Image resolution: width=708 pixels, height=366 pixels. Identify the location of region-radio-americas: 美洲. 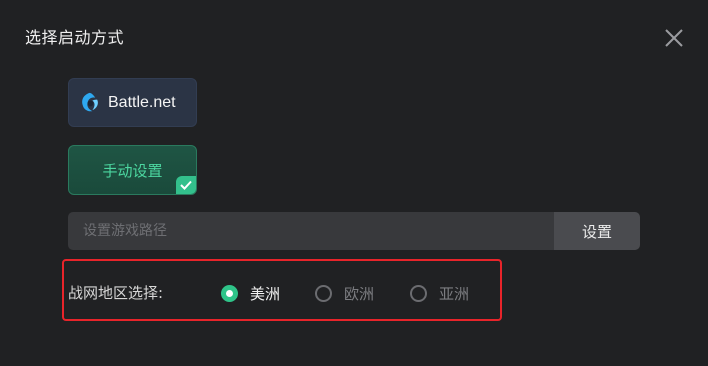
(250, 293).